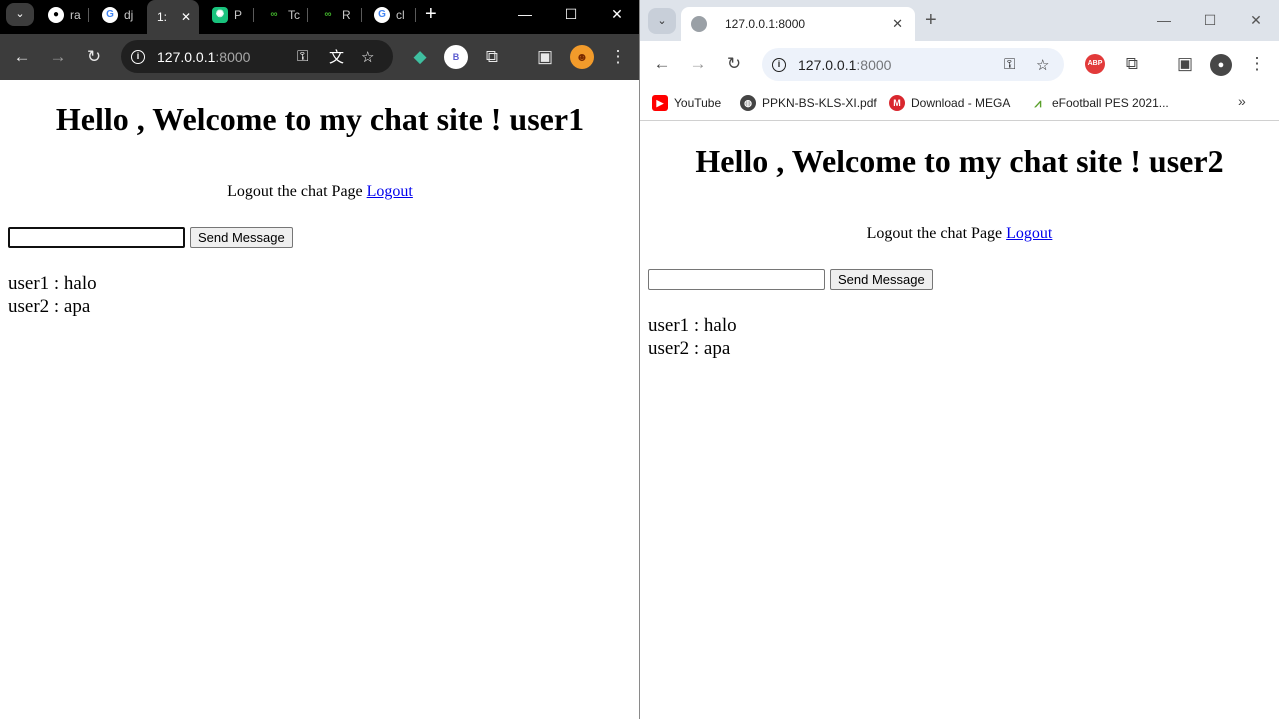 This screenshot has width=1279, height=719. What do you see at coordinates (336, 56) in the screenshot?
I see `translate-icon: 文` at bounding box center [336, 56].